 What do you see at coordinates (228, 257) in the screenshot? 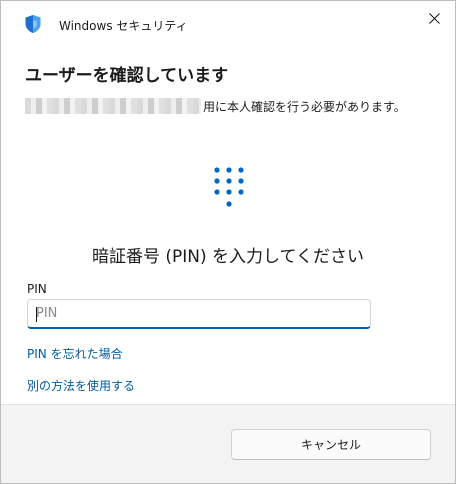
I see `pin-prompt: 暗証番号 (PIN) を入力してください` at bounding box center [228, 257].